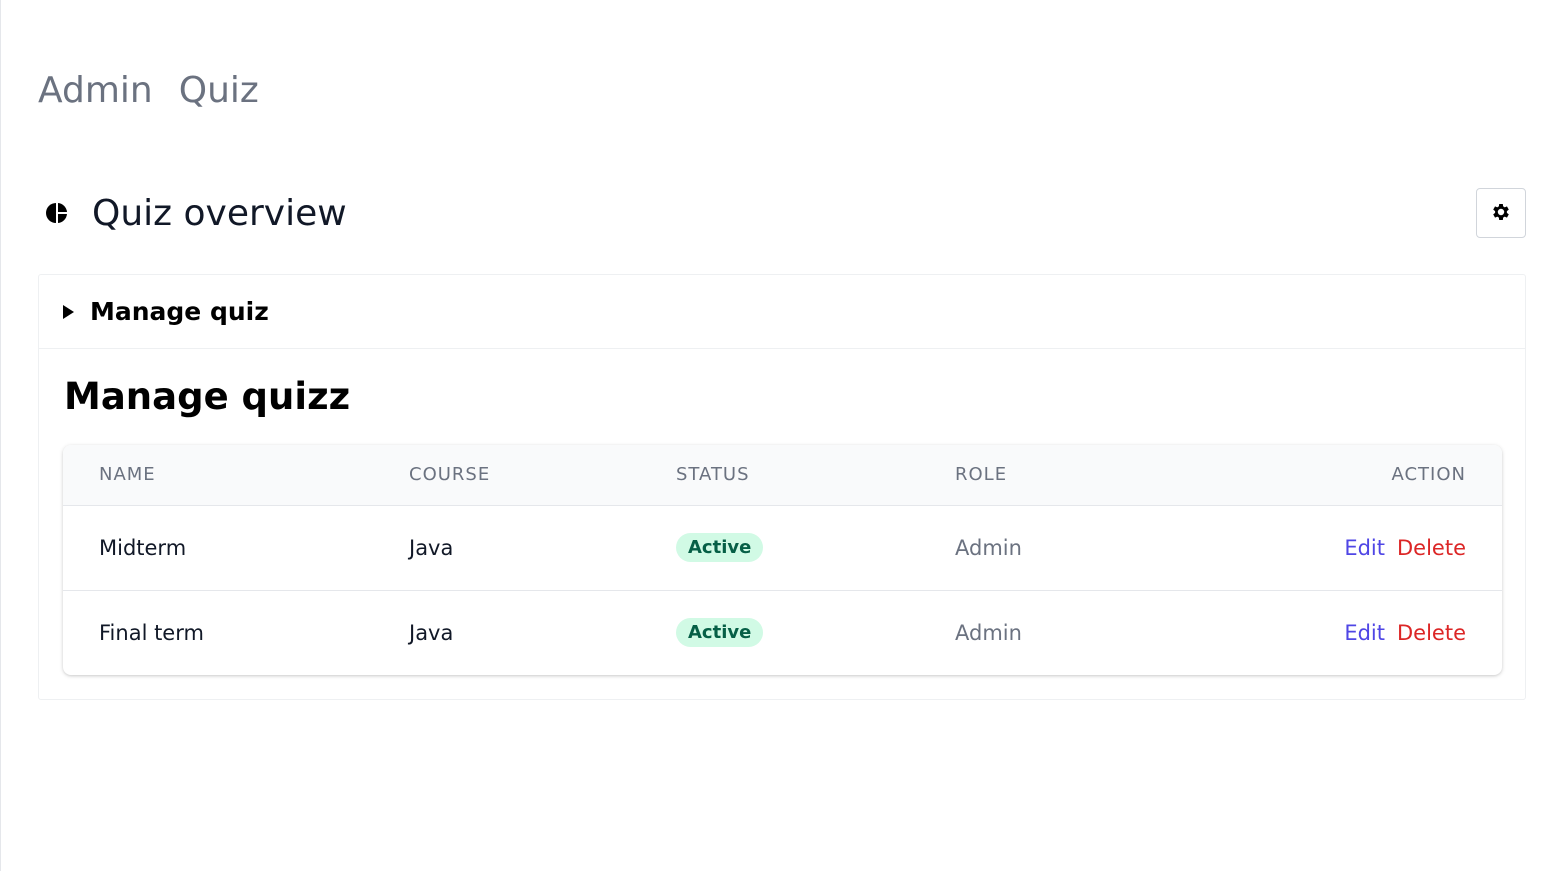 The image size is (1561, 871). Describe the element at coordinates (981, 475) in the screenshot. I see `column-header-role: ROLE` at that location.